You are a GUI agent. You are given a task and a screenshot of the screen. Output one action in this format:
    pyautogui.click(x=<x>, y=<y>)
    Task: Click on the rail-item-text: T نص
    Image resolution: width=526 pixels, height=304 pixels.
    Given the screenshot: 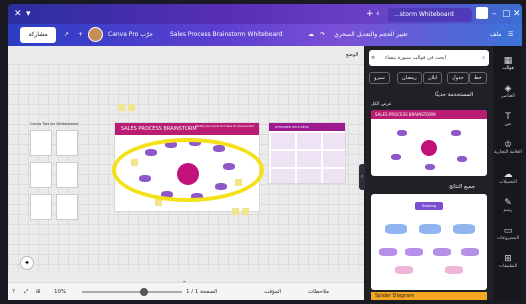 What is the action you would take?
    pyautogui.click(x=508, y=119)
    